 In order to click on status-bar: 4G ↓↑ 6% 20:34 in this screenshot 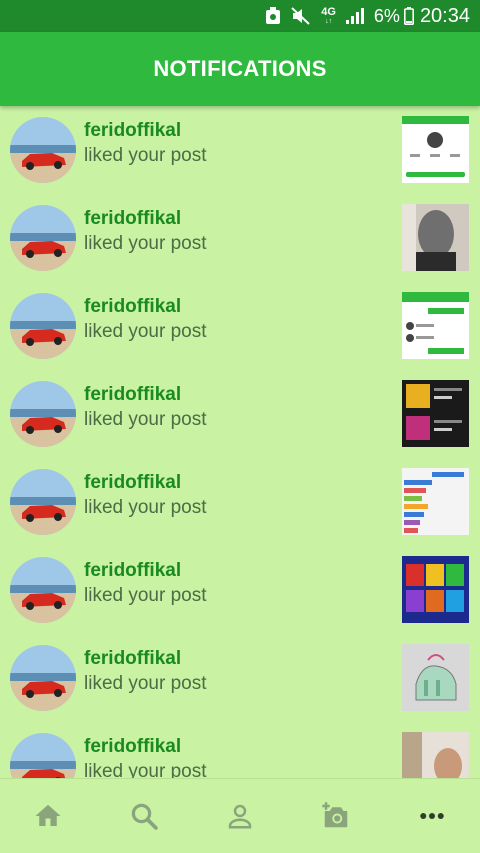, I will do `click(240, 16)`.